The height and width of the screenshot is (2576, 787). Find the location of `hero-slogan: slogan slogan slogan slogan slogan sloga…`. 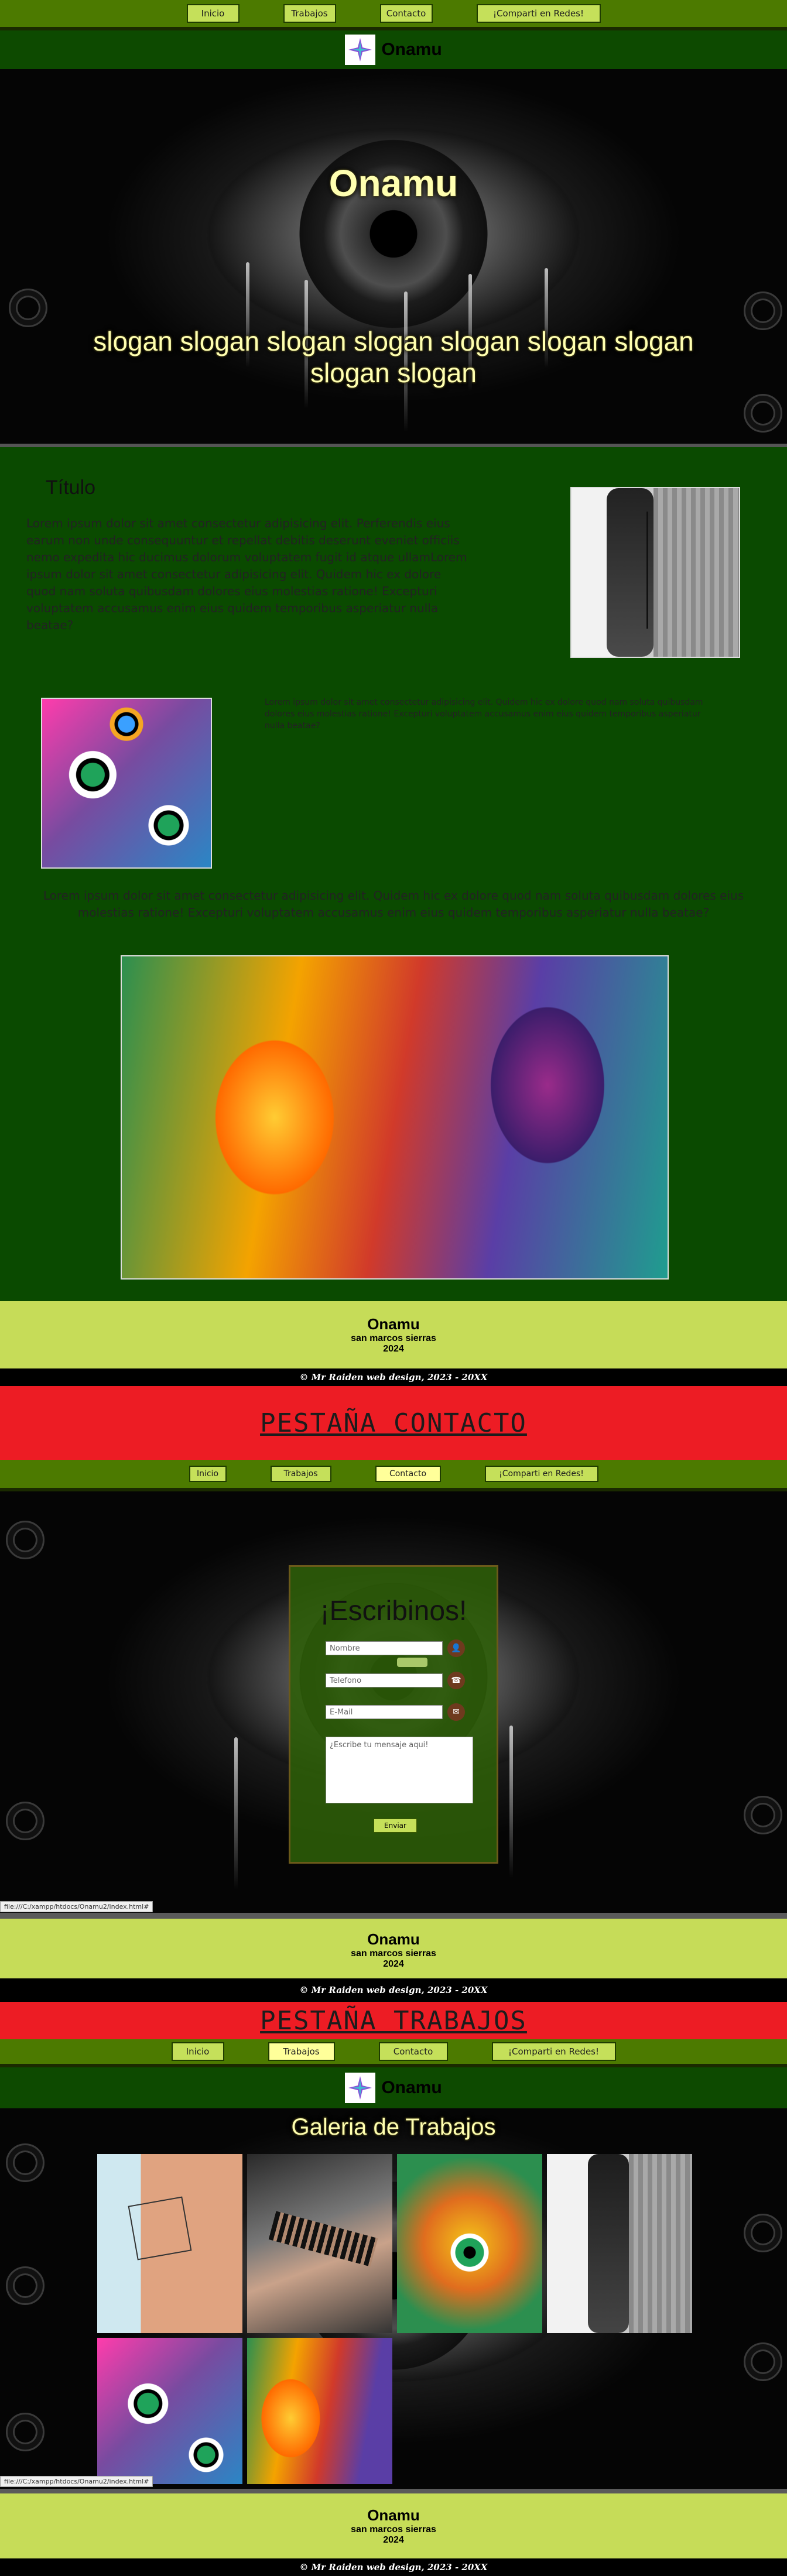

hero-slogan: slogan slogan slogan slogan slogan sloga… is located at coordinates (393, 357).